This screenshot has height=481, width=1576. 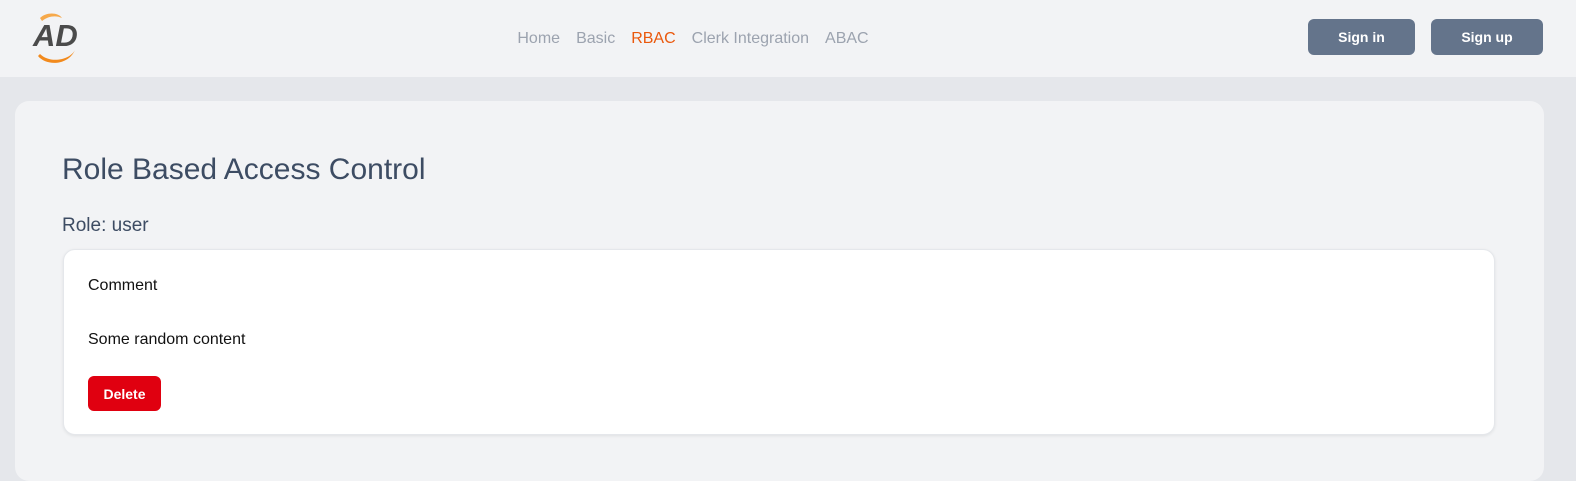 What do you see at coordinates (1487, 37) in the screenshot?
I see `sign-up-button: Sign up` at bounding box center [1487, 37].